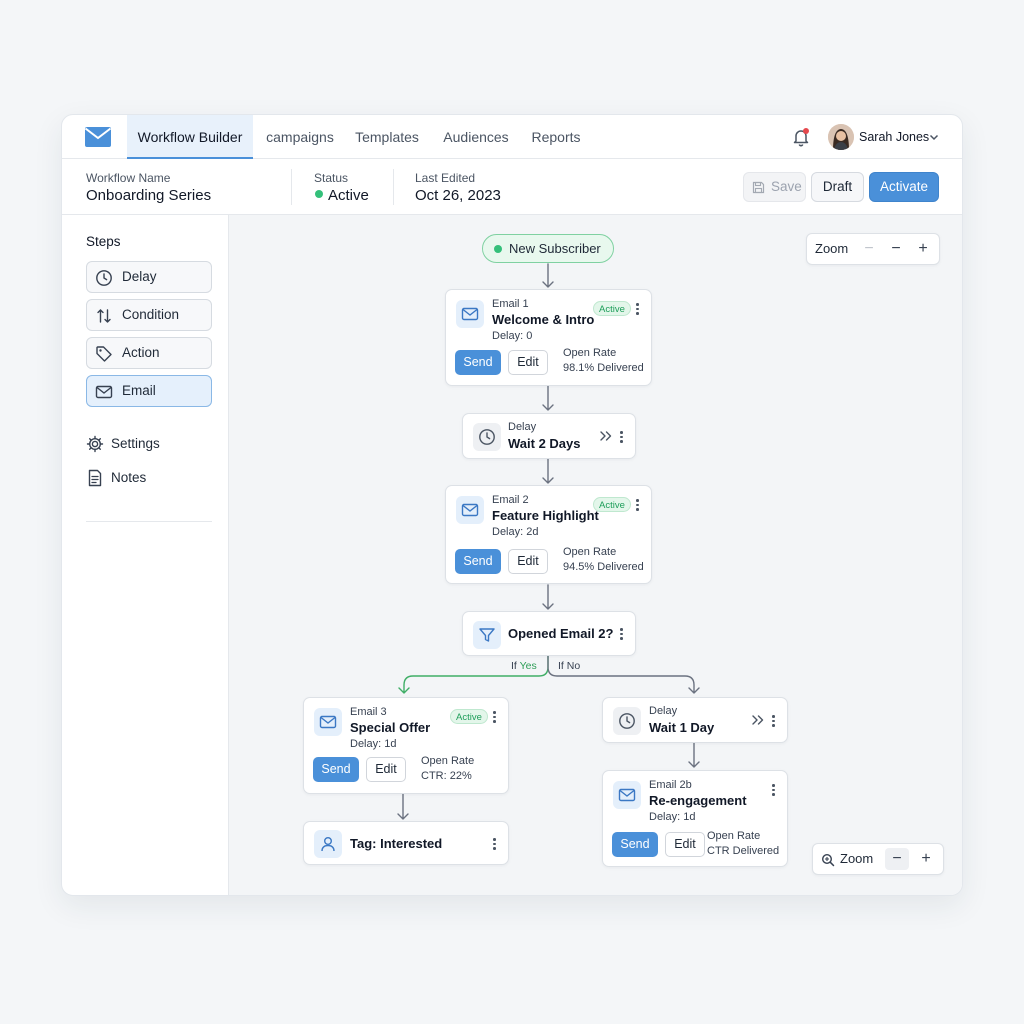 The image size is (1024, 1024). Describe the element at coordinates (555, 248) in the screenshot. I see `trigger-label: New Subscriber` at that location.